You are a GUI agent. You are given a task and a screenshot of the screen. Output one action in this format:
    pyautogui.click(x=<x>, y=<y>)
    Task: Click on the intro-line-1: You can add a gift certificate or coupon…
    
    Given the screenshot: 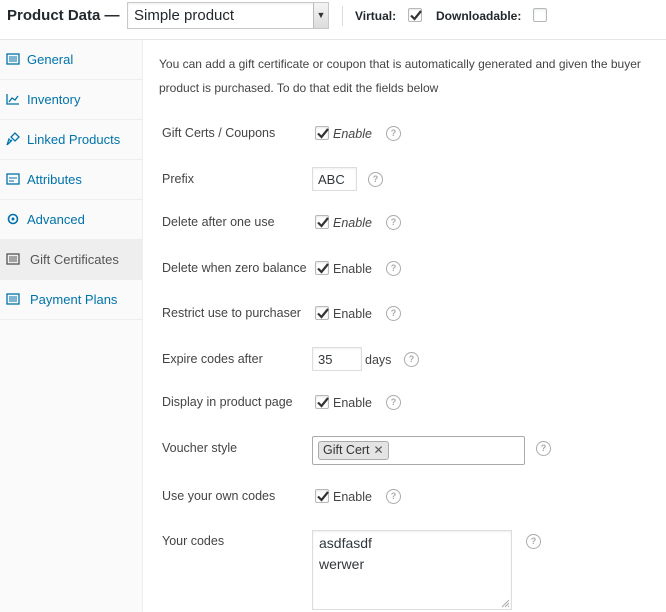 What is the action you would take?
    pyautogui.click(x=400, y=64)
    